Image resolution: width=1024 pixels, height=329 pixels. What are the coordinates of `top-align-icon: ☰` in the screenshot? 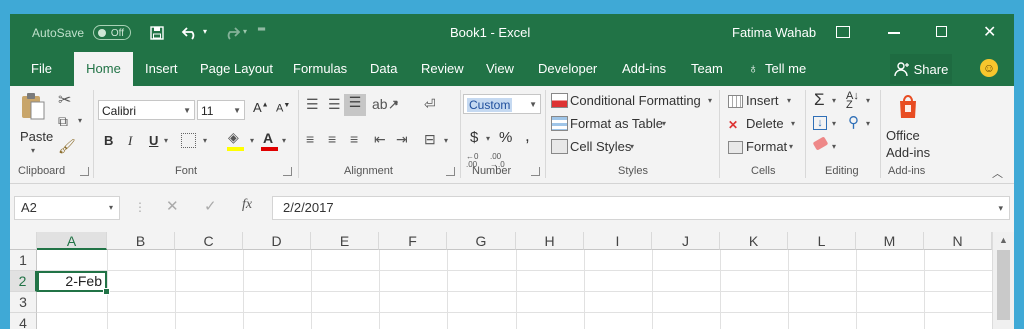 It's located at (312, 104).